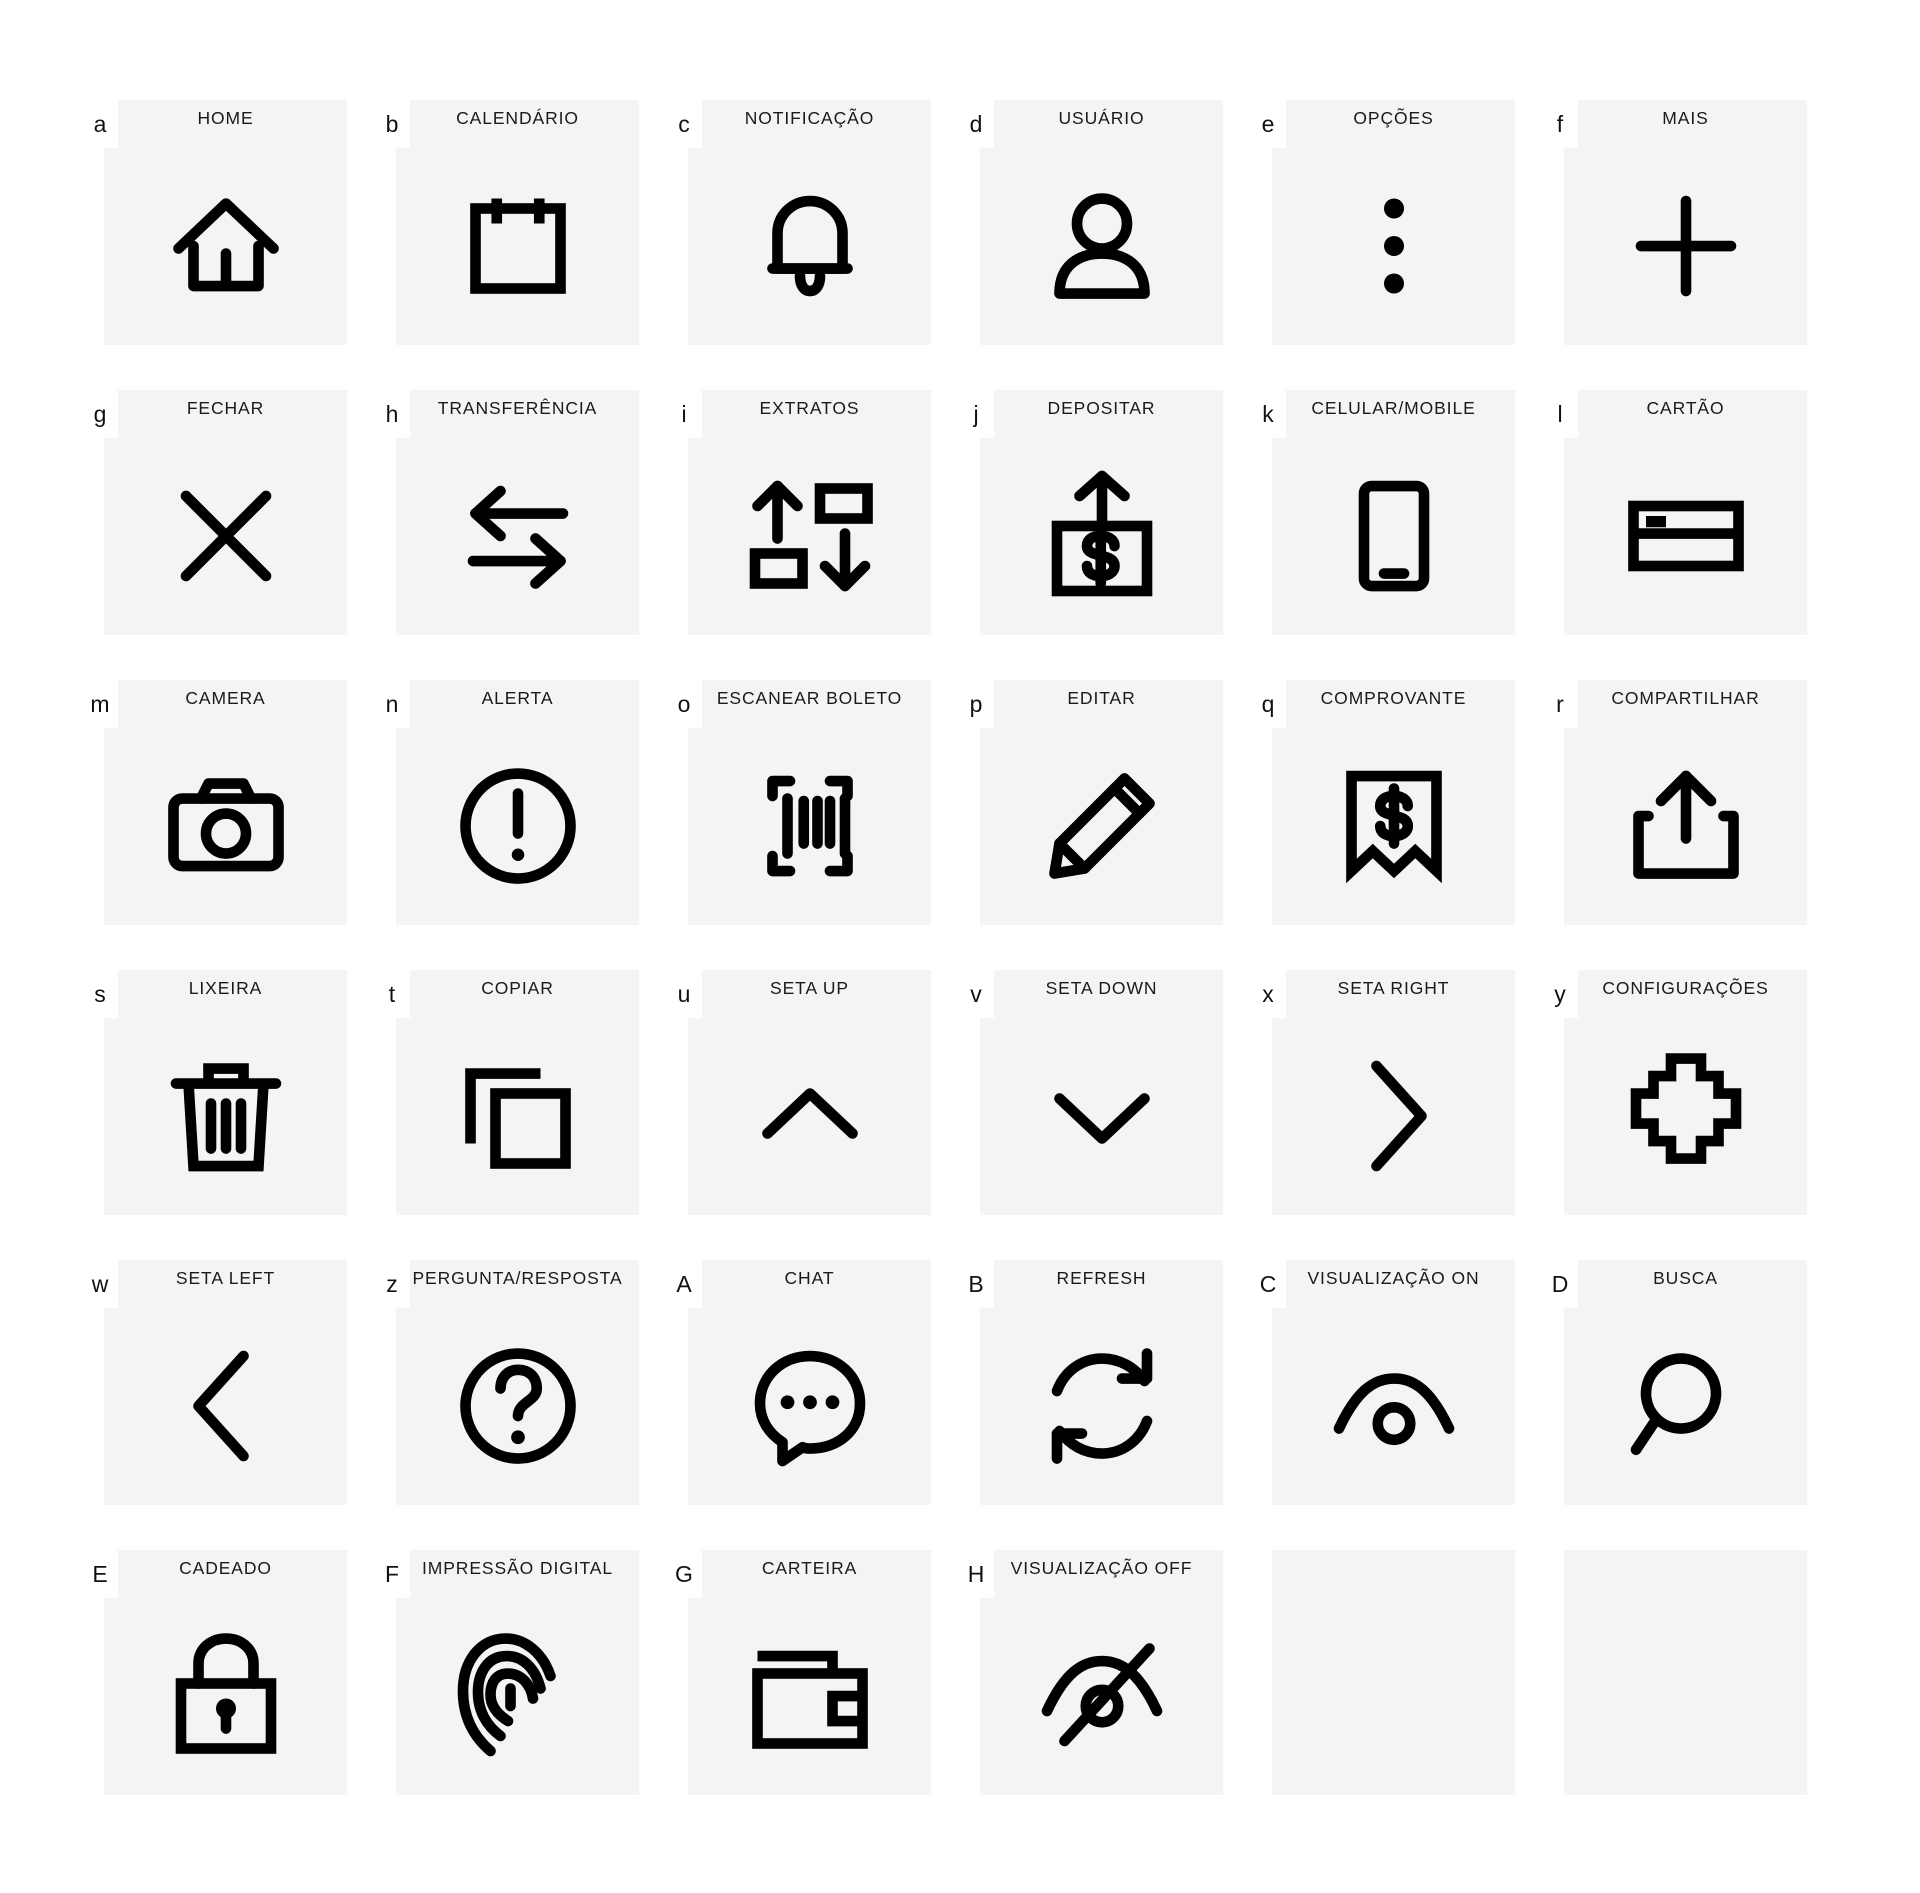 The width and height of the screenshot is (1920, 1893). I want to click on barcode-scan-icon, so click(809, 825).